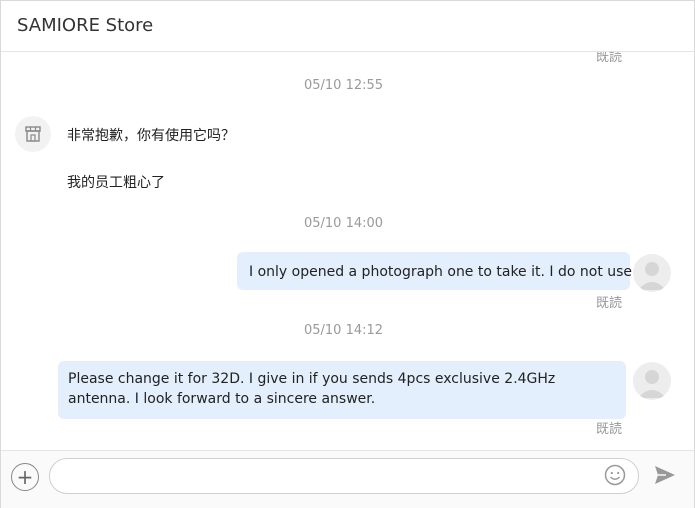  Describe the element at coordinates (665, 475) in the screenshot. I see `send-icon` at that location.